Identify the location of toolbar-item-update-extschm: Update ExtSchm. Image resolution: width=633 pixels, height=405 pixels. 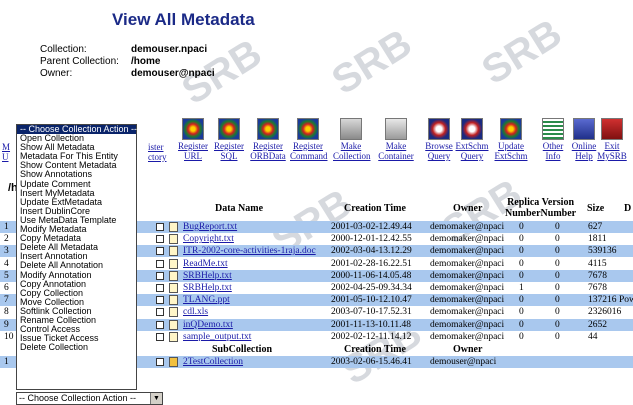
(511, 139).